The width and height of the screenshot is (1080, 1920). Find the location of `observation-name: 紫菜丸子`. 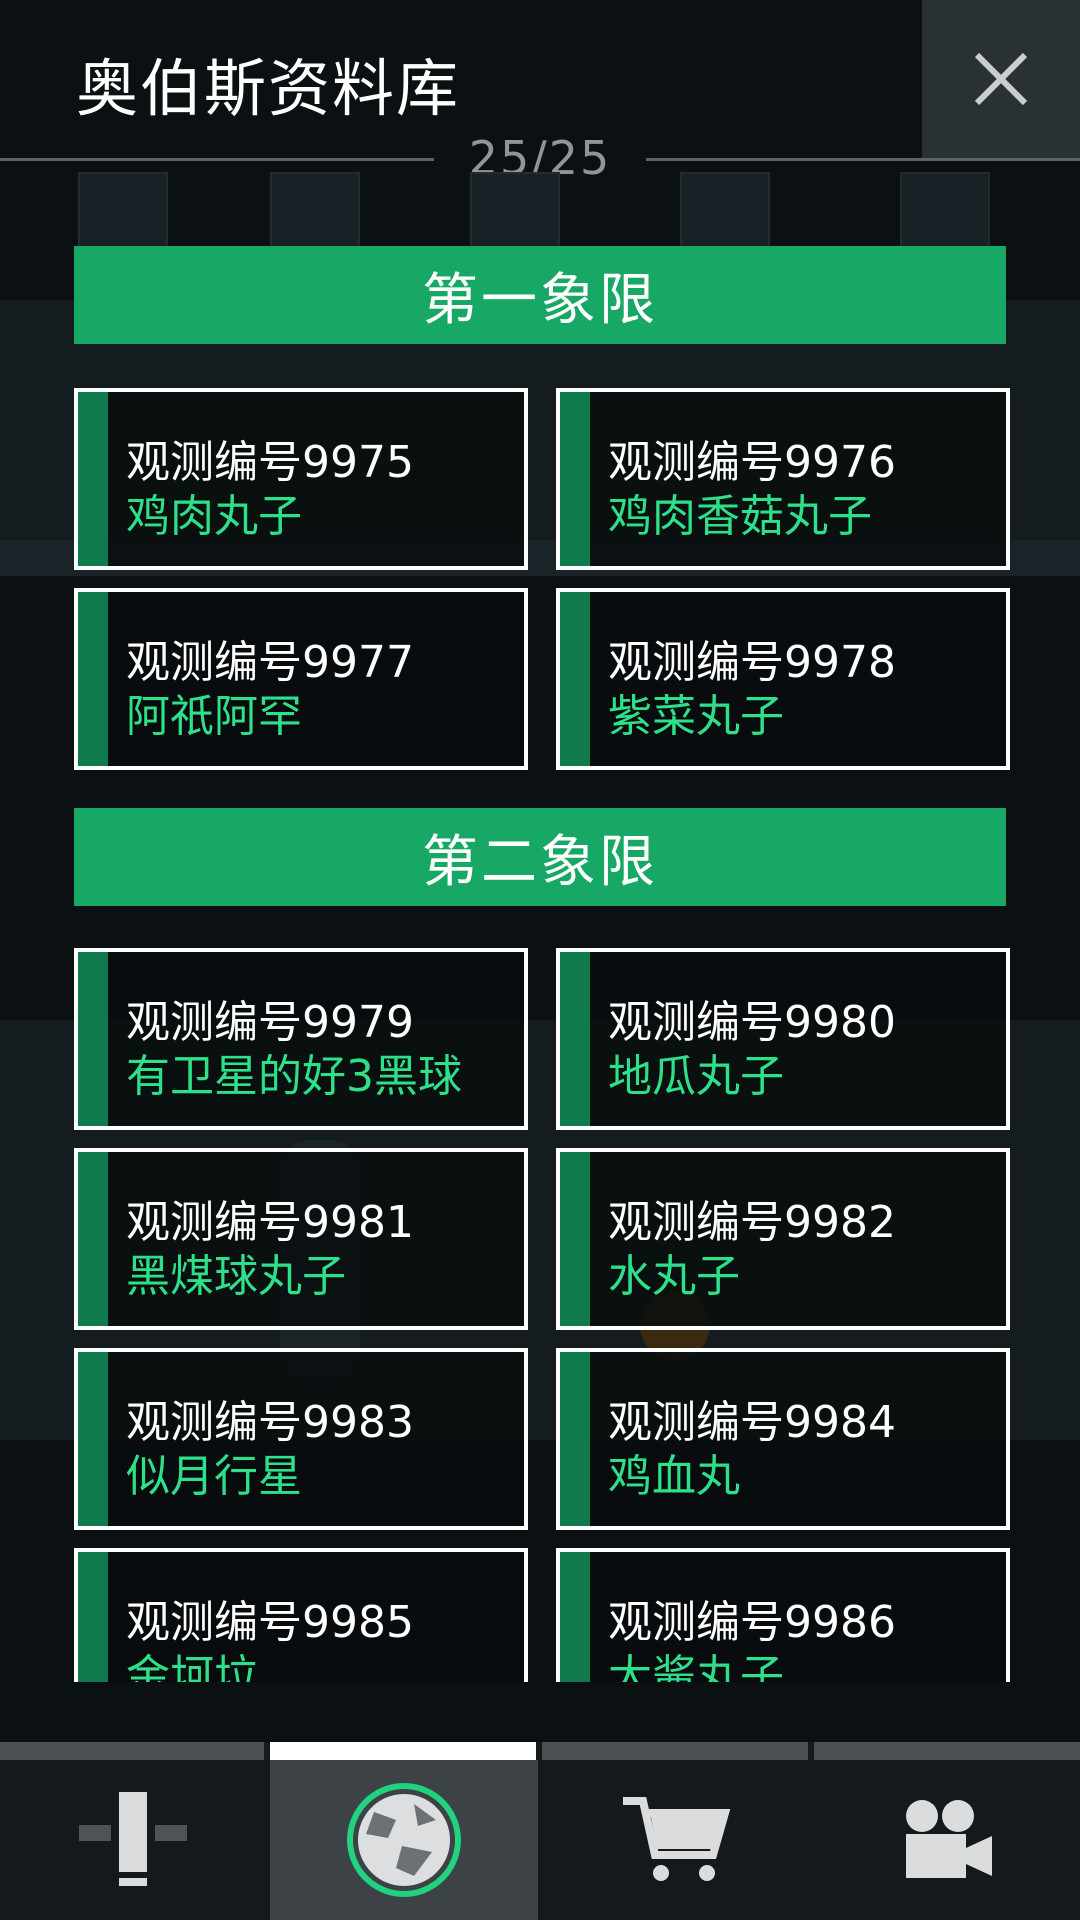

observation-name: 紫菜丸子 is located at coordinates (696, 716).